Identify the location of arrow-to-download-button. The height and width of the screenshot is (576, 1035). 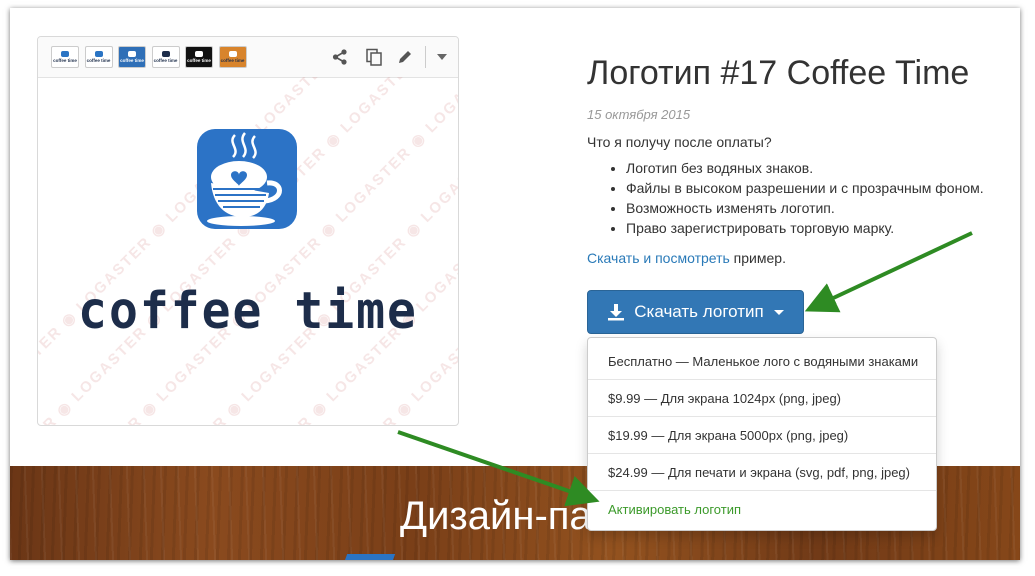
(888, 272).